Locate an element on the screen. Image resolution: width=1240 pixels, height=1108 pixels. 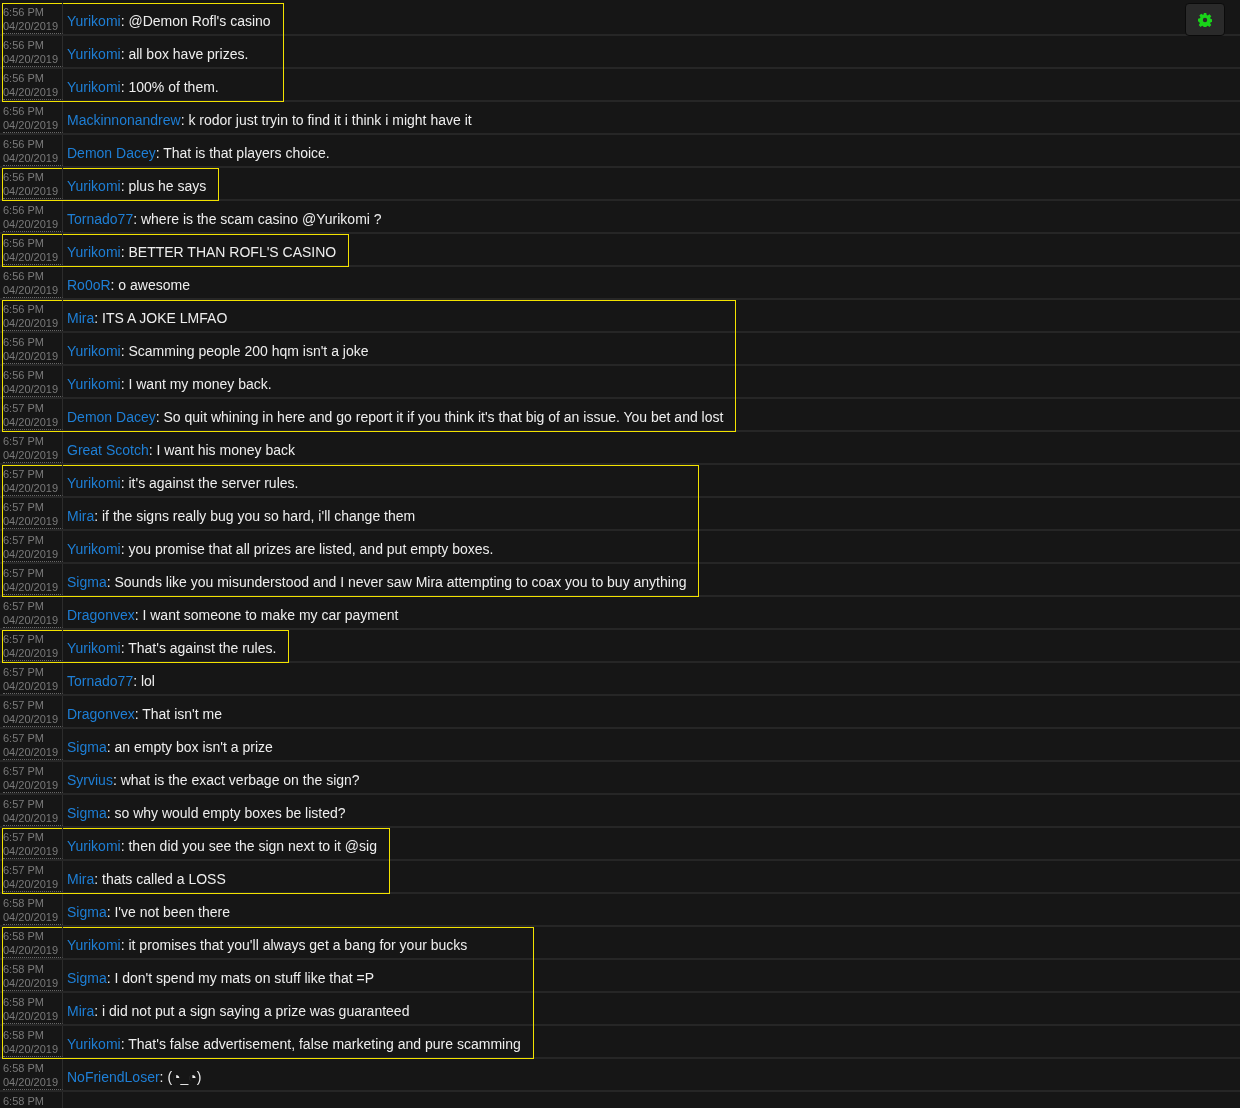
message-text: : what is the exact verbage on the sign? is located at coordinates (236, 780).